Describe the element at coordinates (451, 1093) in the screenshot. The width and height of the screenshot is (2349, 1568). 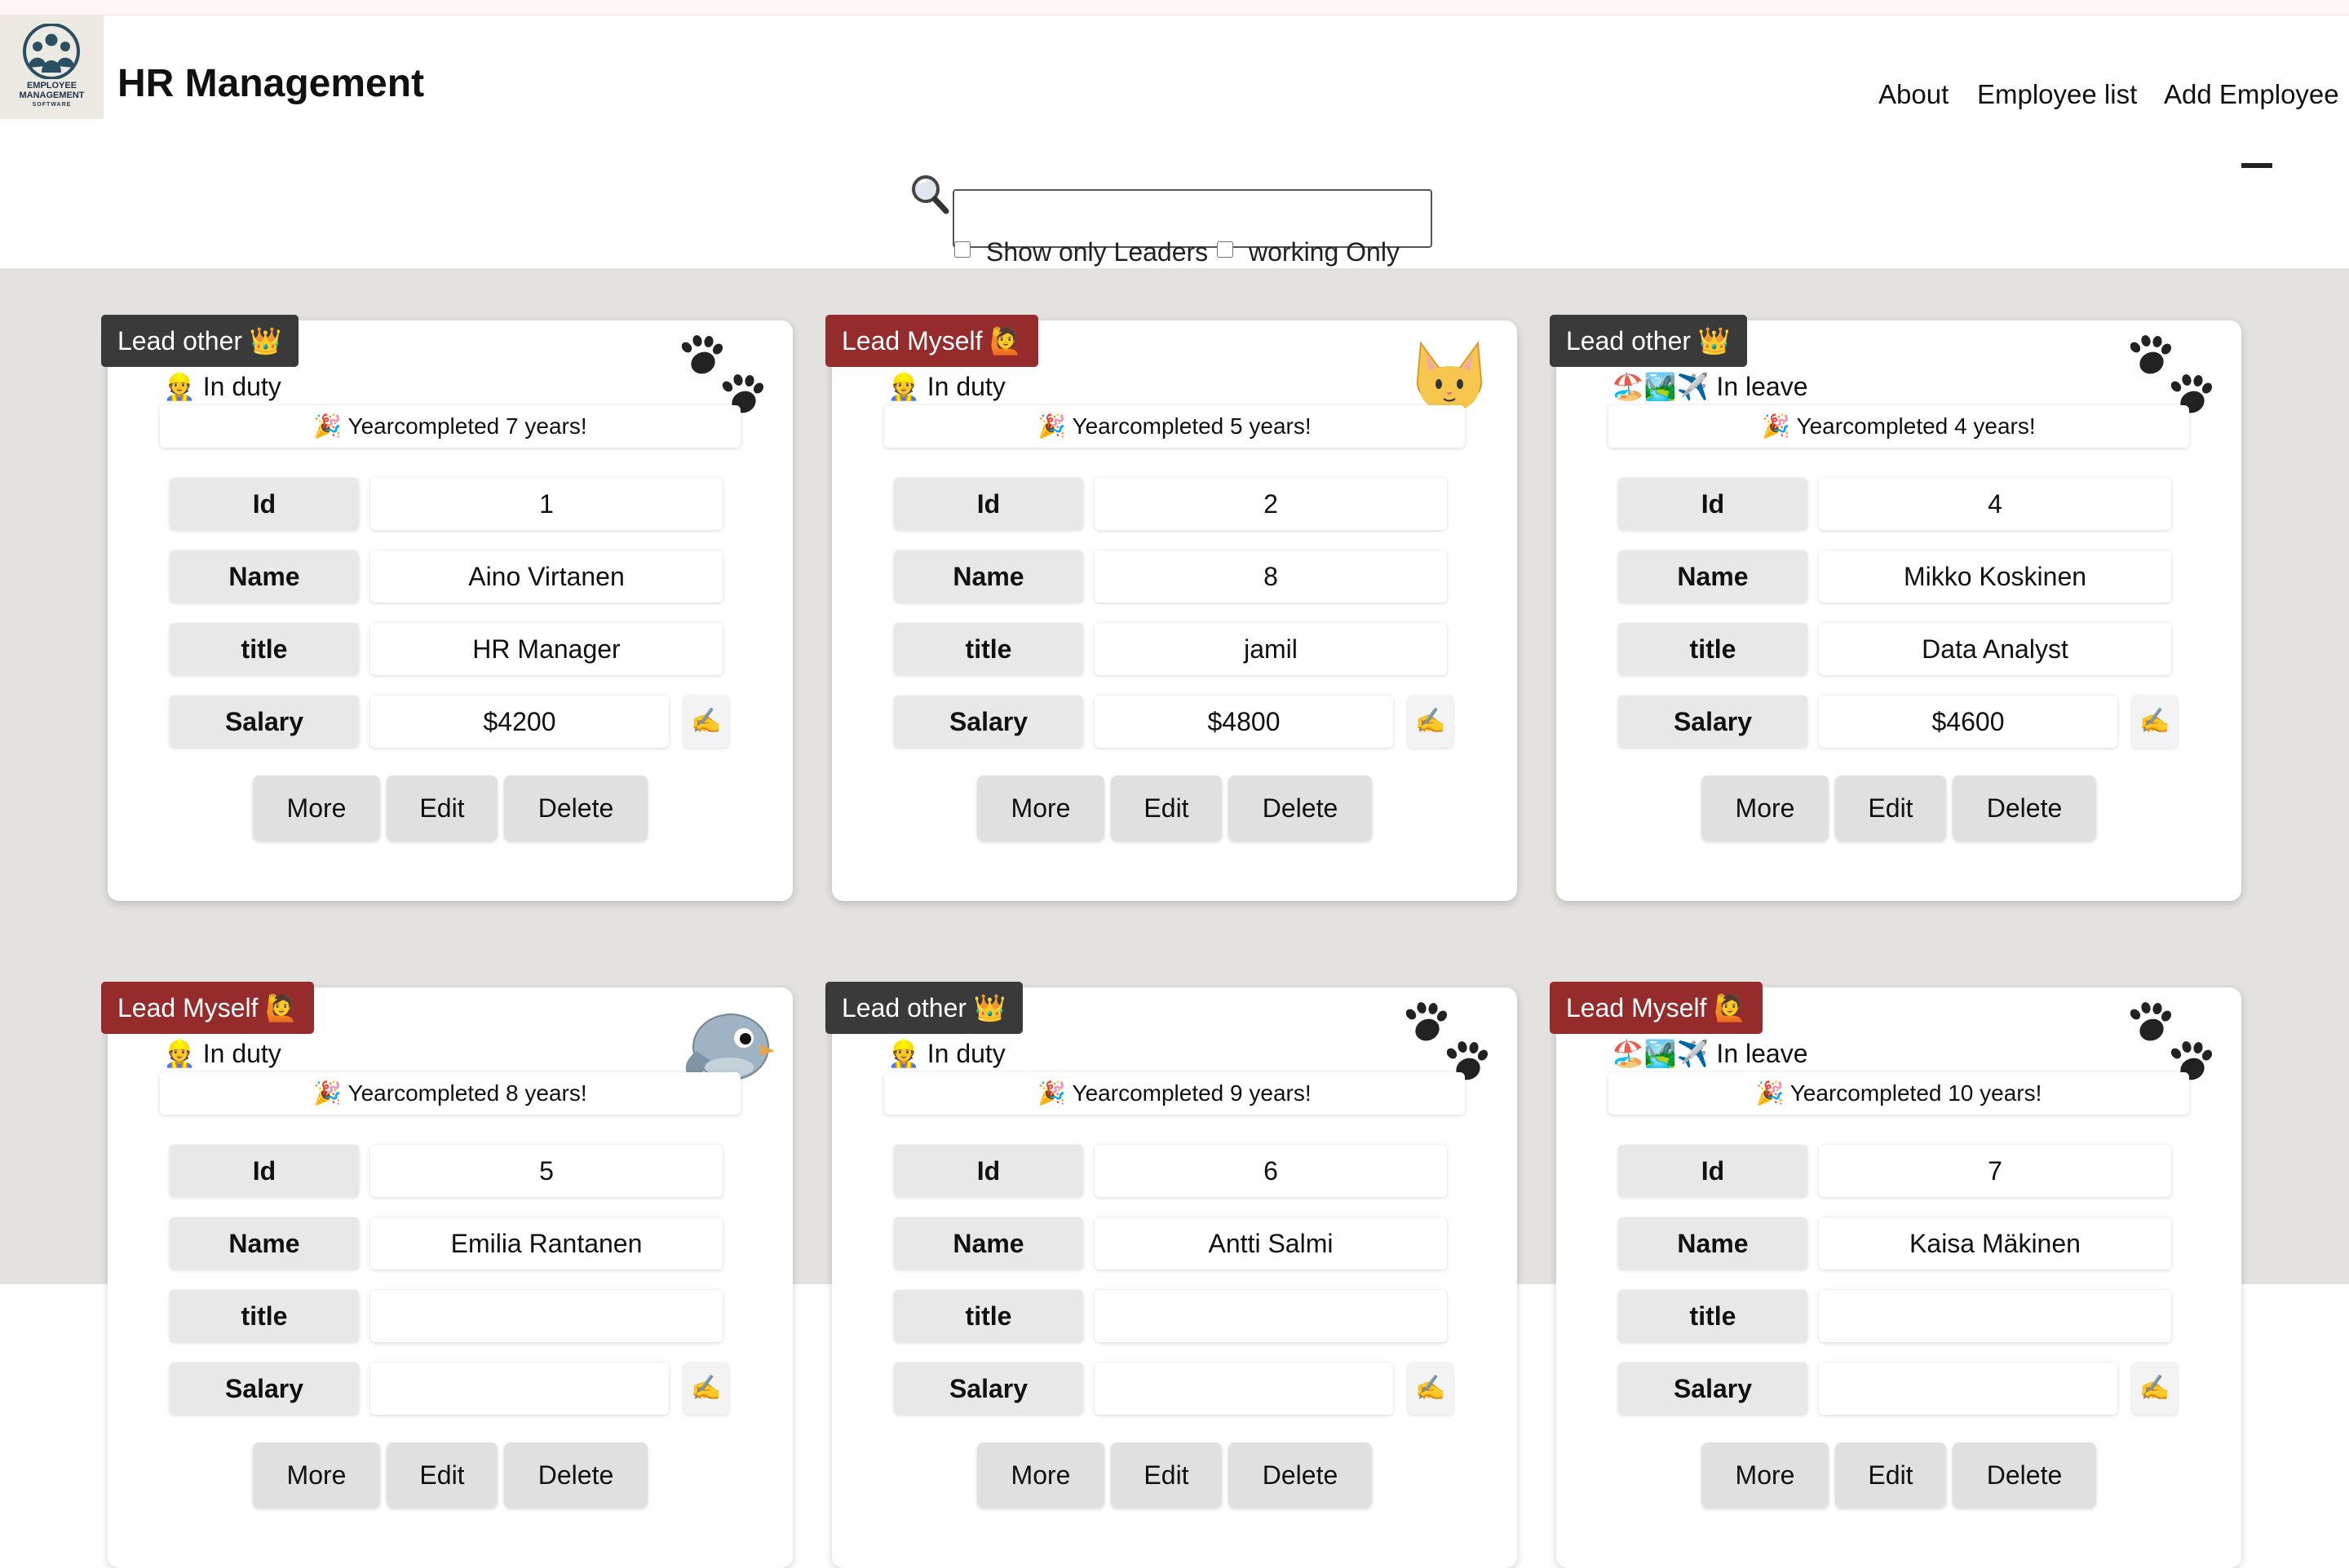
I see `anniversary-banner: 🎉 Yearcompleted 8 years!` at that location.